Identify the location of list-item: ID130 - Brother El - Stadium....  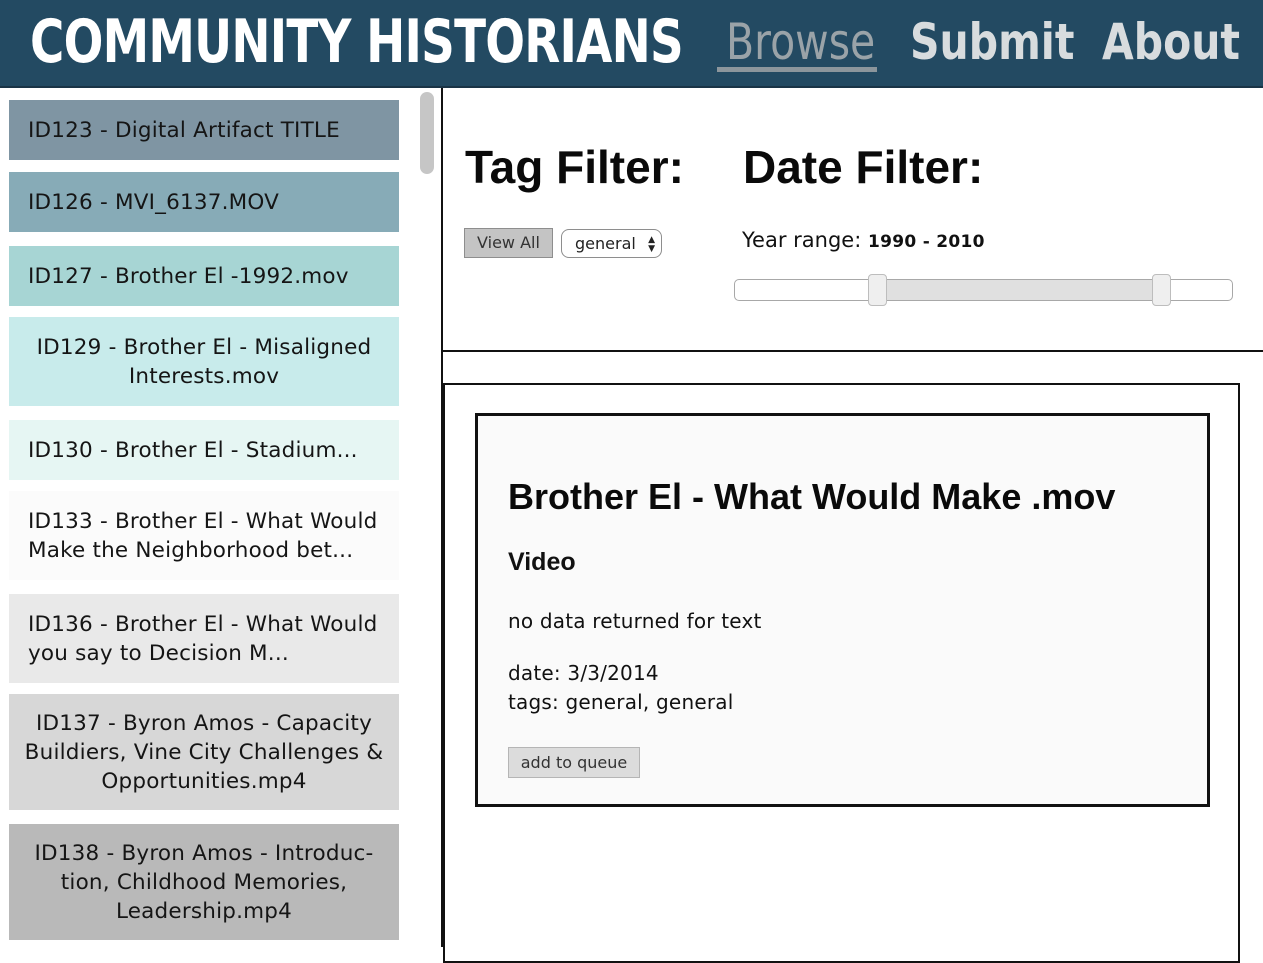
(204, 450).